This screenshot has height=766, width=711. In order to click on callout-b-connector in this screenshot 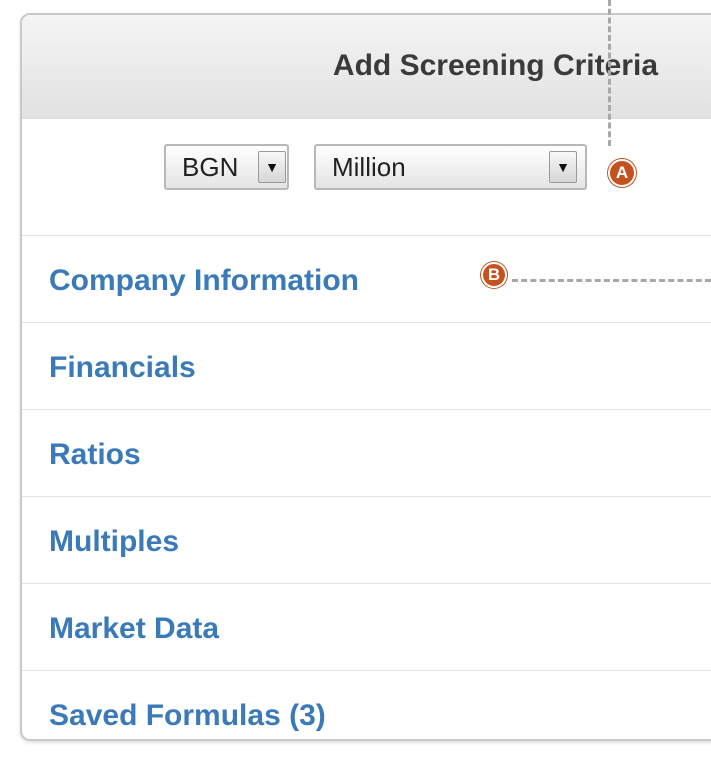, I will do `click(611, 280)`.